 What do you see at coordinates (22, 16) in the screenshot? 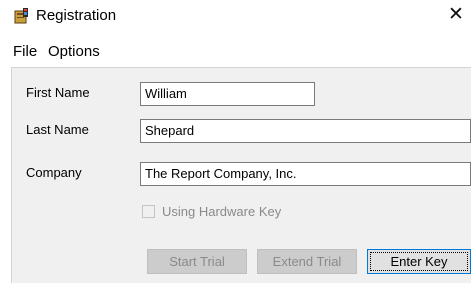
I see `registration-app-icon` at bounding box center [22, 16].